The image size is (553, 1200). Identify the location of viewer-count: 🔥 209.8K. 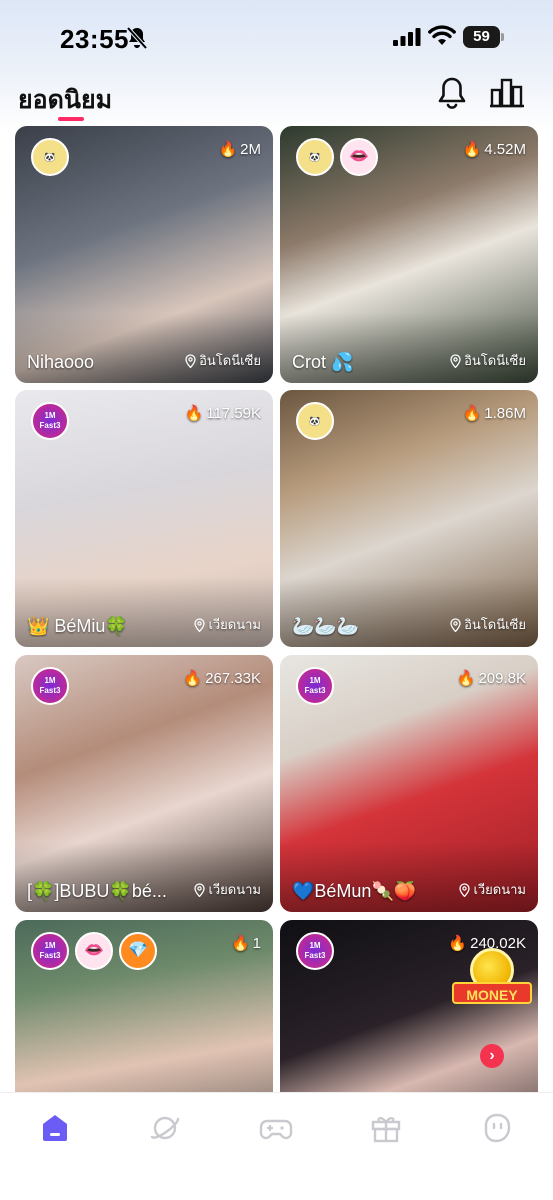
(491, 678).